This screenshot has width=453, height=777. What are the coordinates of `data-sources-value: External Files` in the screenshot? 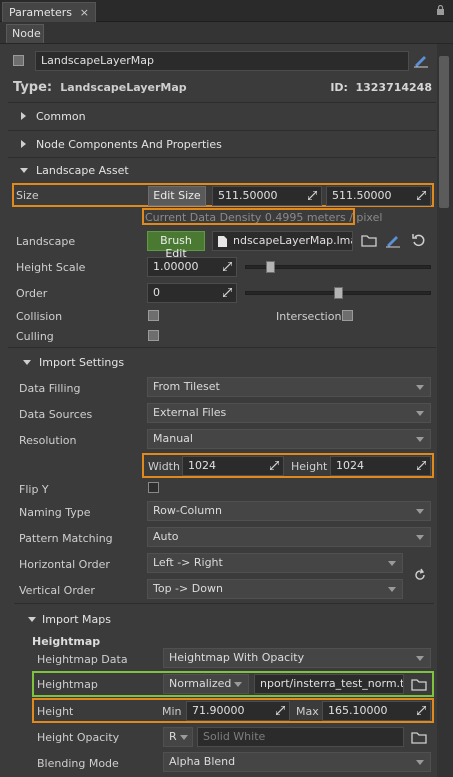 It's located at (190, 412).